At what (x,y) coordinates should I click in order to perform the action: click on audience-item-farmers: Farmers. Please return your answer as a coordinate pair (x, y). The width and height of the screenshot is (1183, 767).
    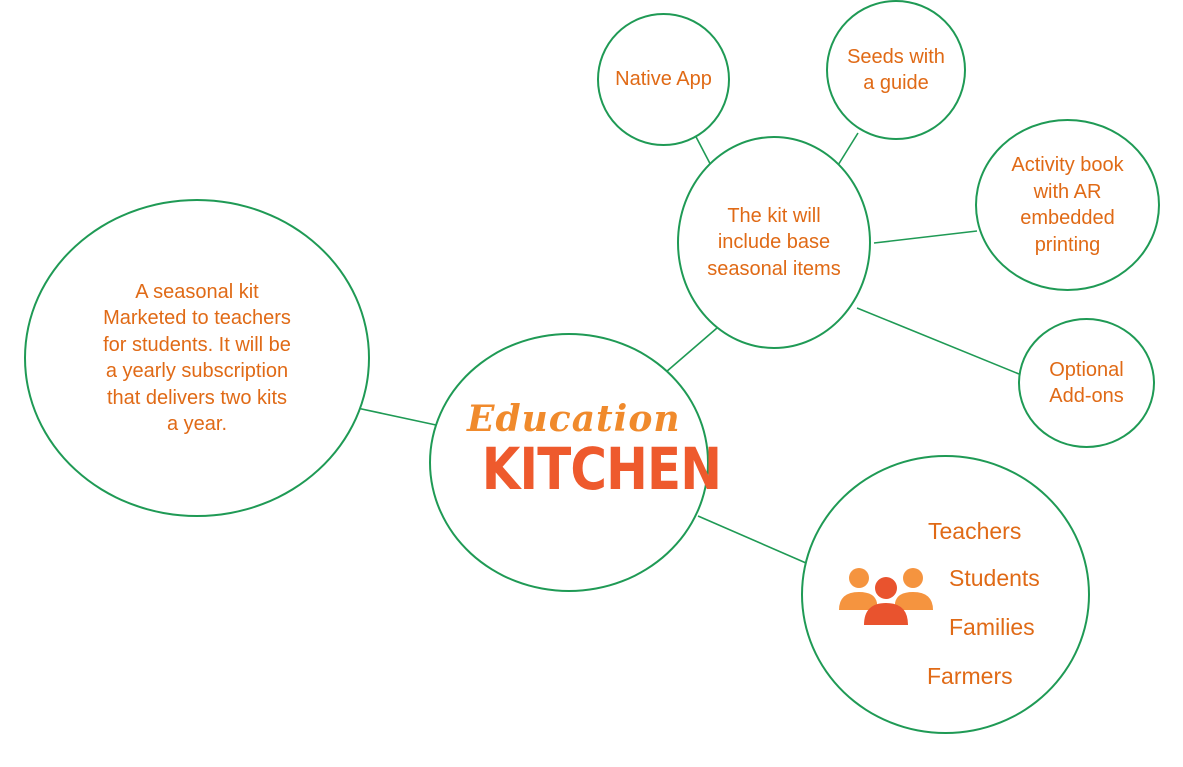
    Looking at the image, I should click on (970, 676).